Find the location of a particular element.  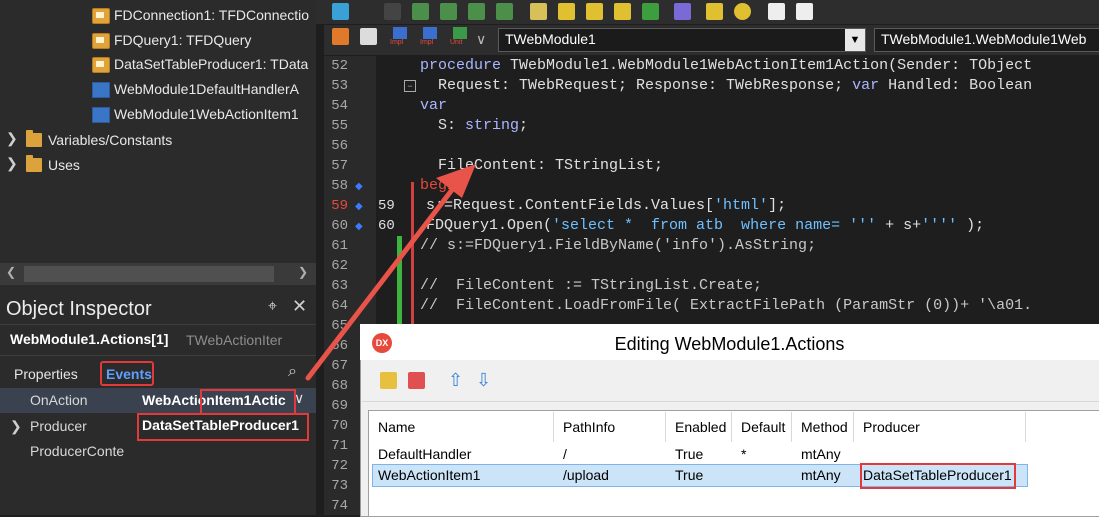

main-toolbar is located at coordinates (707, 12).